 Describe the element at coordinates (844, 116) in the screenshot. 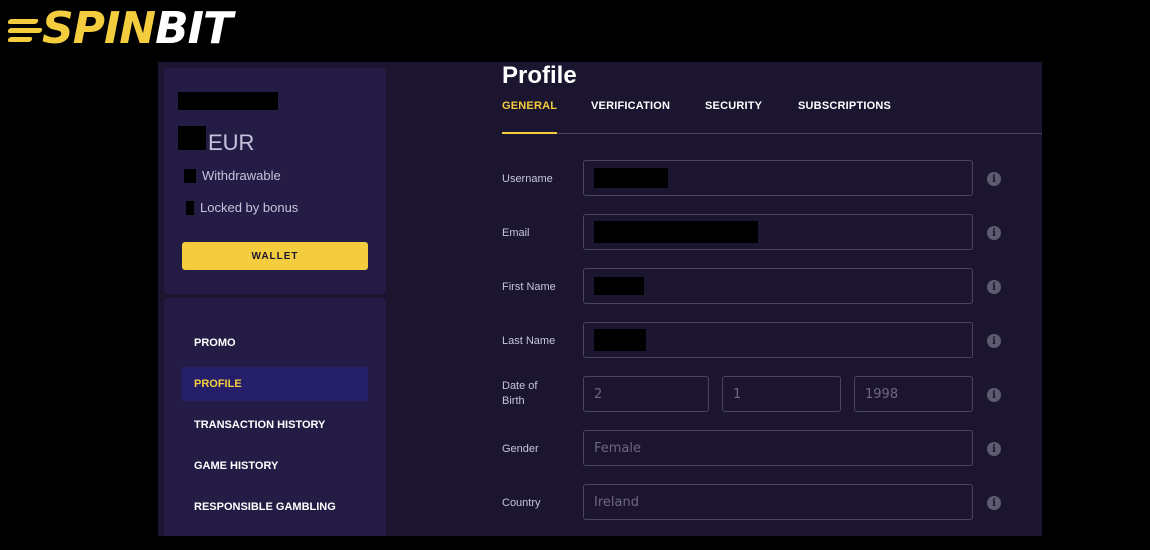

I see `tab-subscriptions: SUBSCRIPTIONS` at that location.